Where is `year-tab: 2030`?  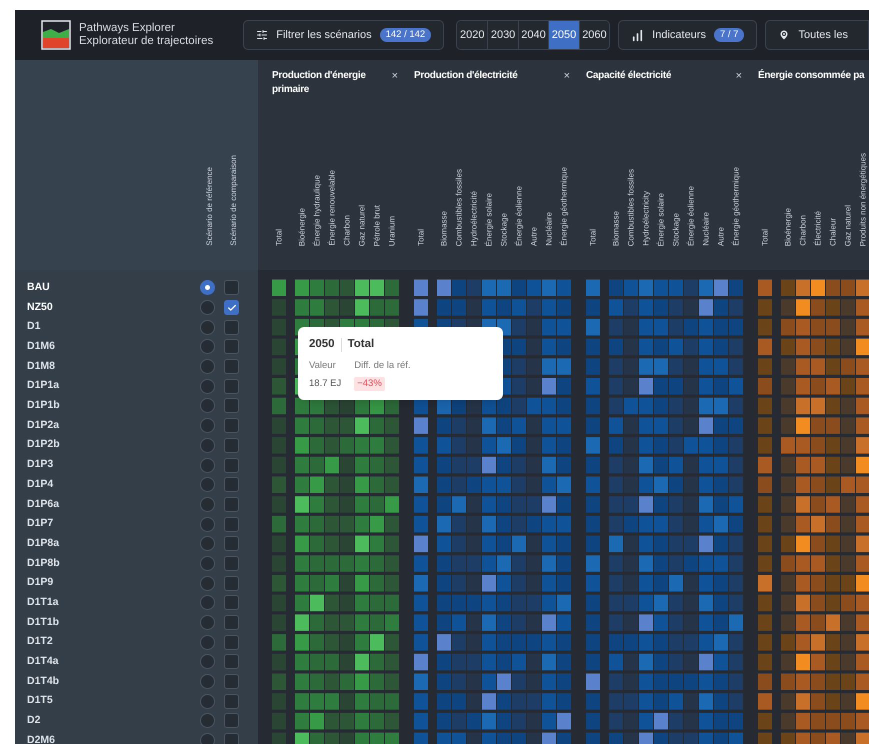
year-tab: 2030 is located at coordinates (502, 35).